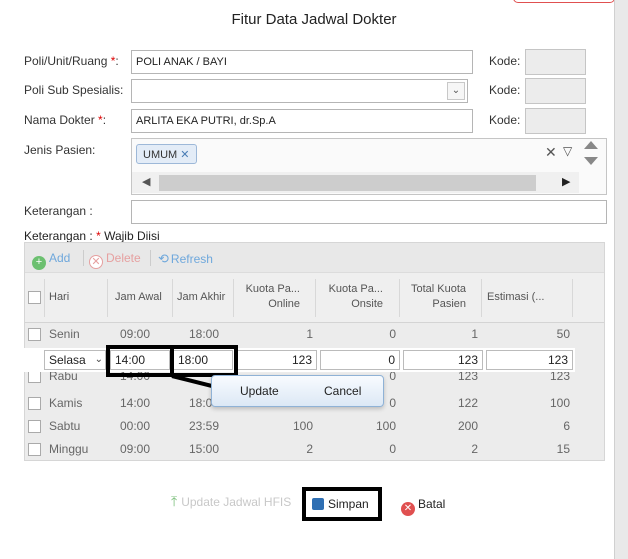 This screenshot has height=559, width=628. Describe the element at coordinates (566, 181) in the screenshot. I see `scroll-right-icon: ▶` at that location.